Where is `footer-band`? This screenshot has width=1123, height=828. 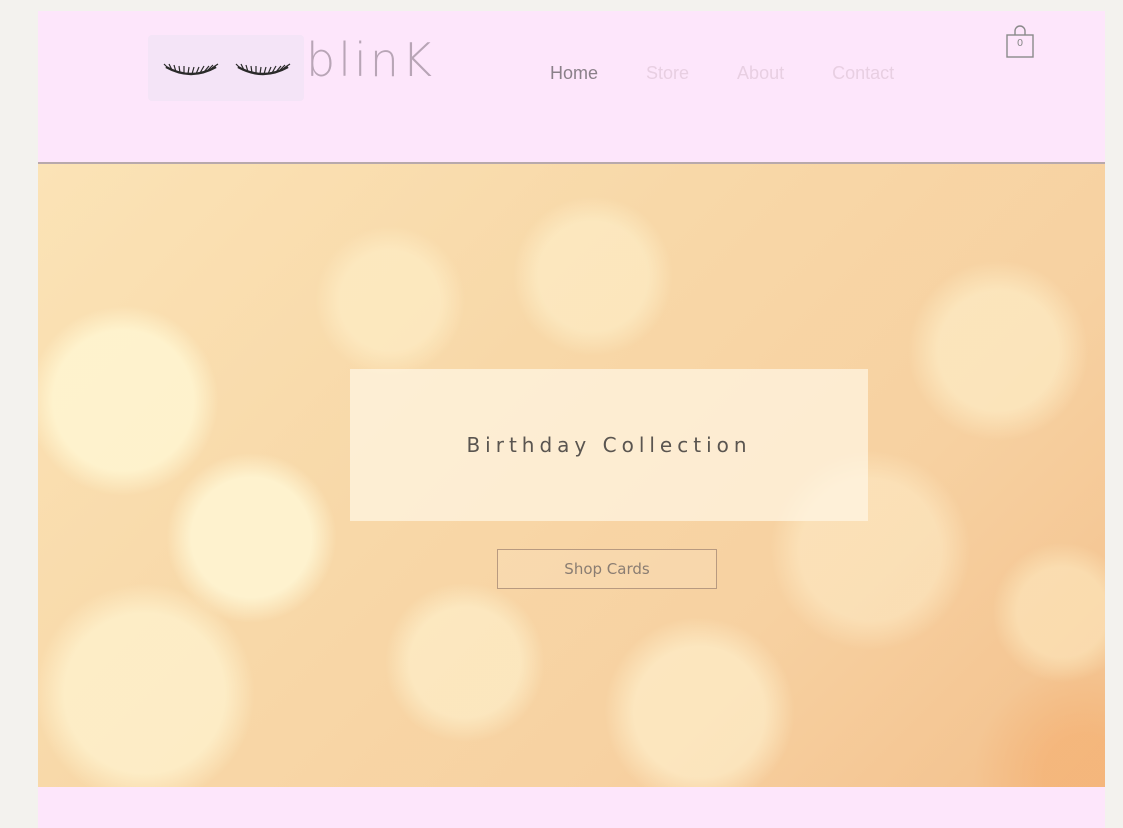 footer-band is located at coordinates (571, 807).